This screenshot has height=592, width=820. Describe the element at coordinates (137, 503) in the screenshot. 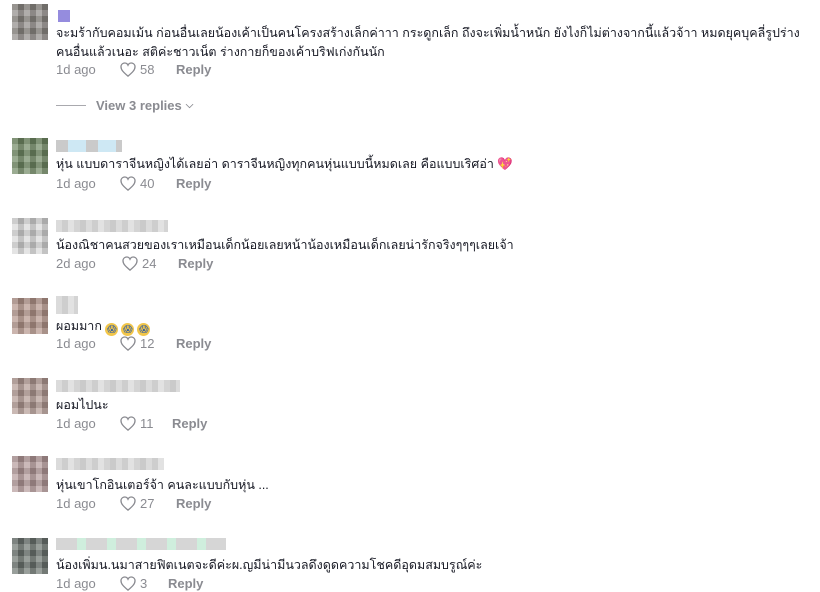

I see `like-button: 27` at that location.